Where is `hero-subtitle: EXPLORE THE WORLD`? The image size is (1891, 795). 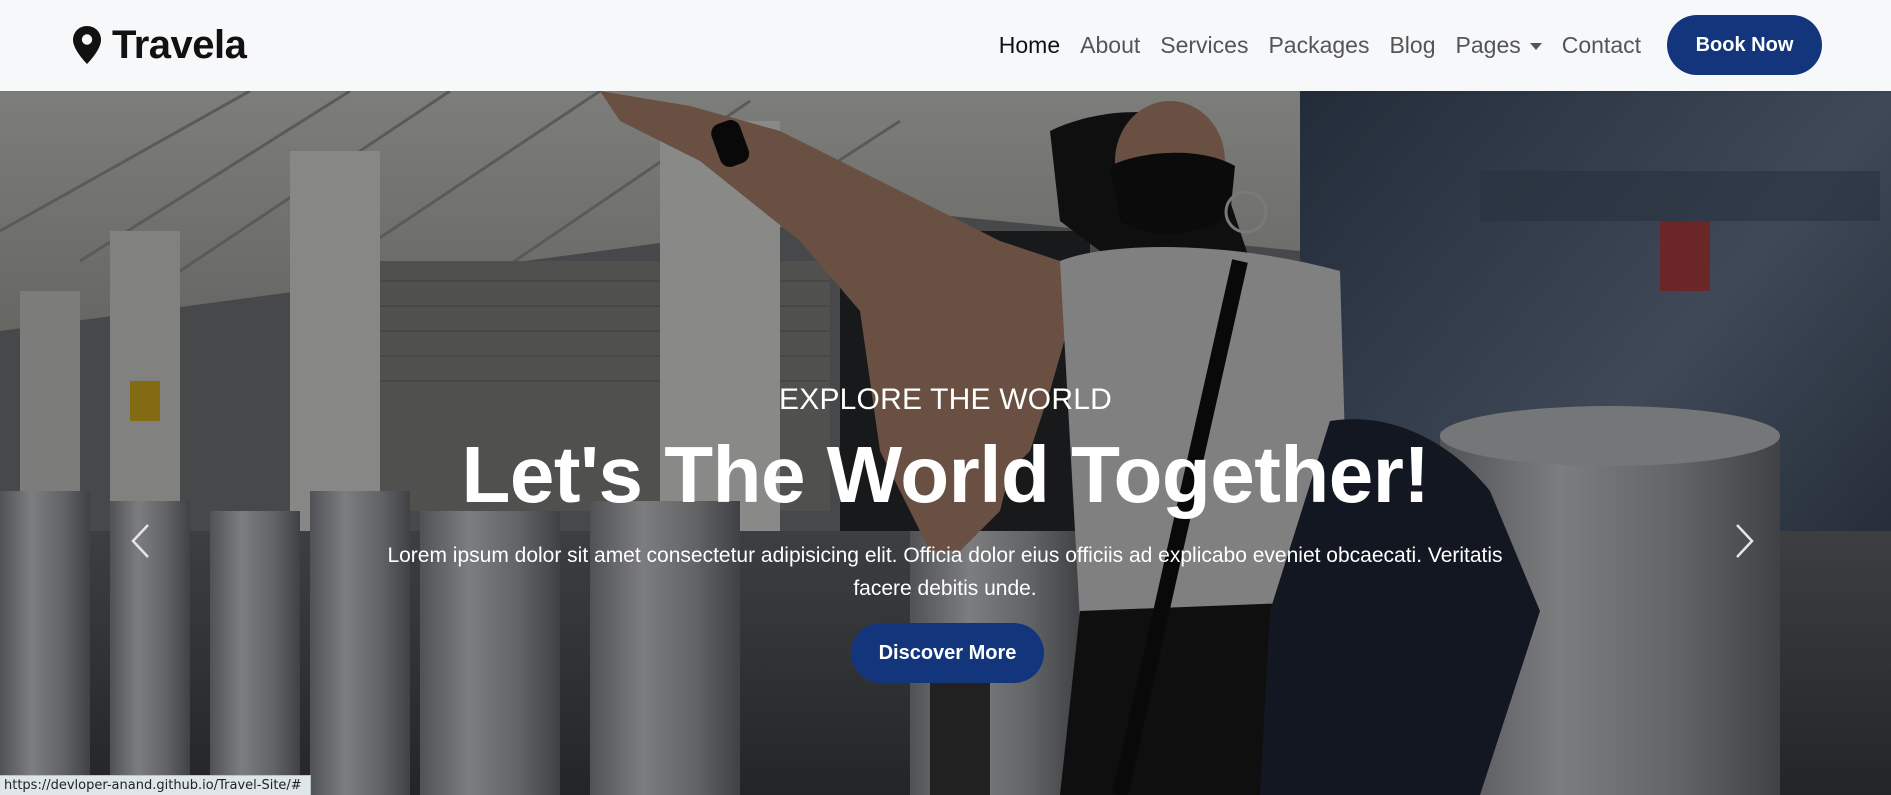
hero-subtitle: EXPLORE THE WORLD is located at coordinates (945, 399).